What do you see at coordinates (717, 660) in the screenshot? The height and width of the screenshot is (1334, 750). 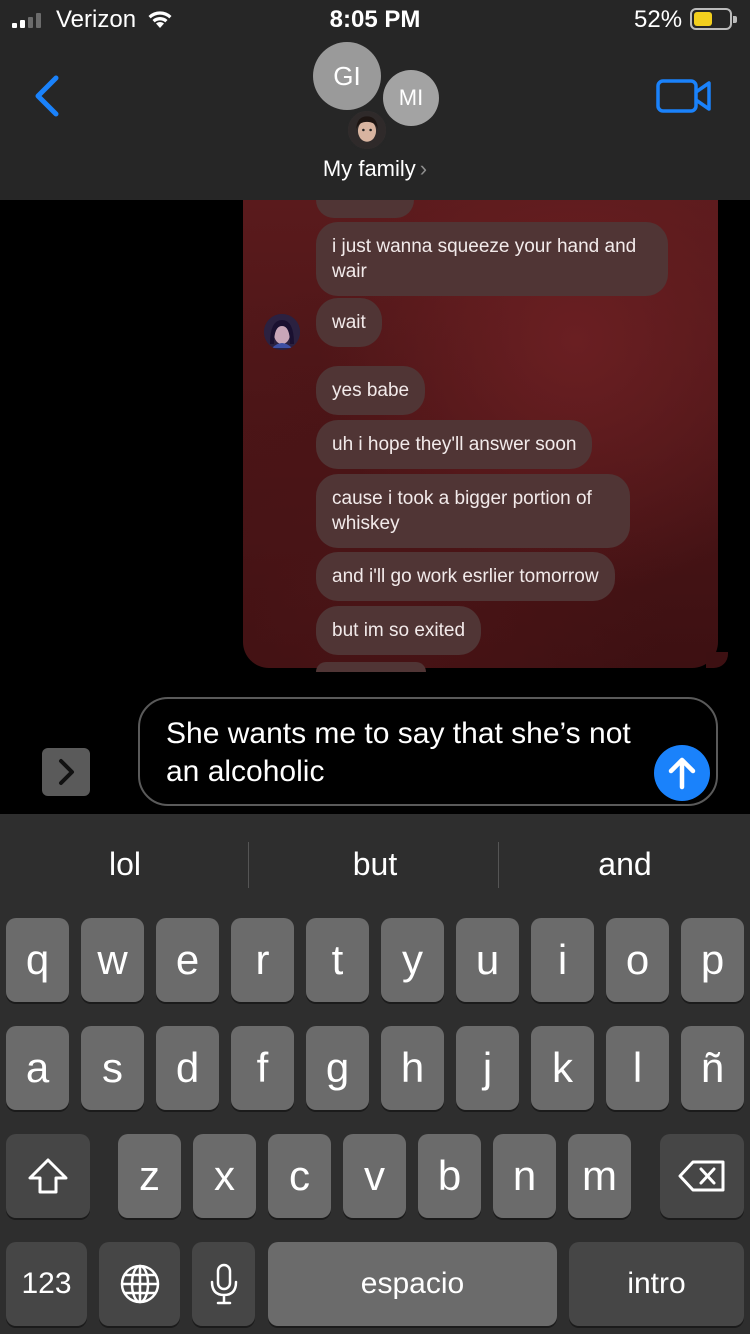 I see `bubble-tail` at bounding box center [717, 660].